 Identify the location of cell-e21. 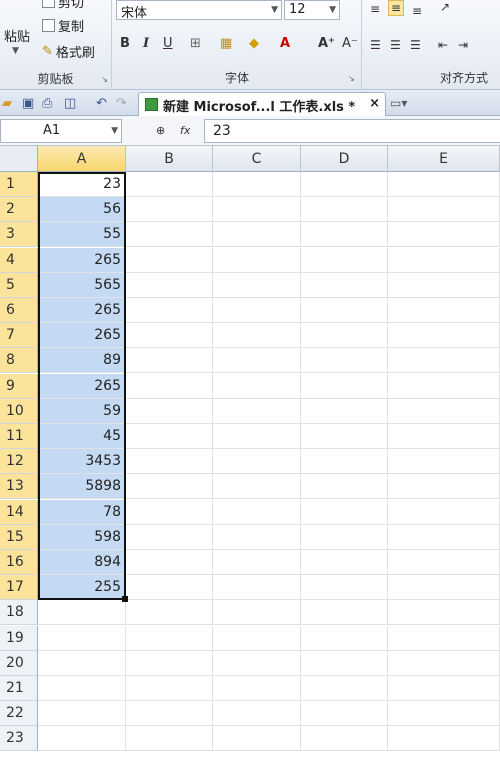
(444, 688).